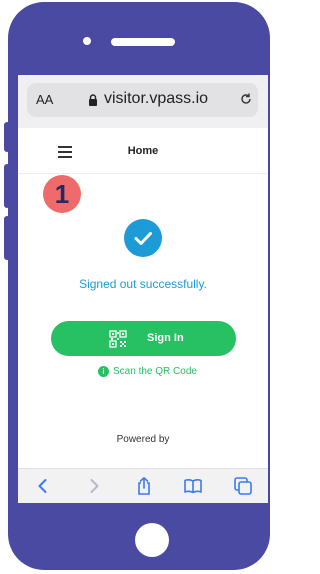  I want to click on top-nav: Home, so click(143, 151).